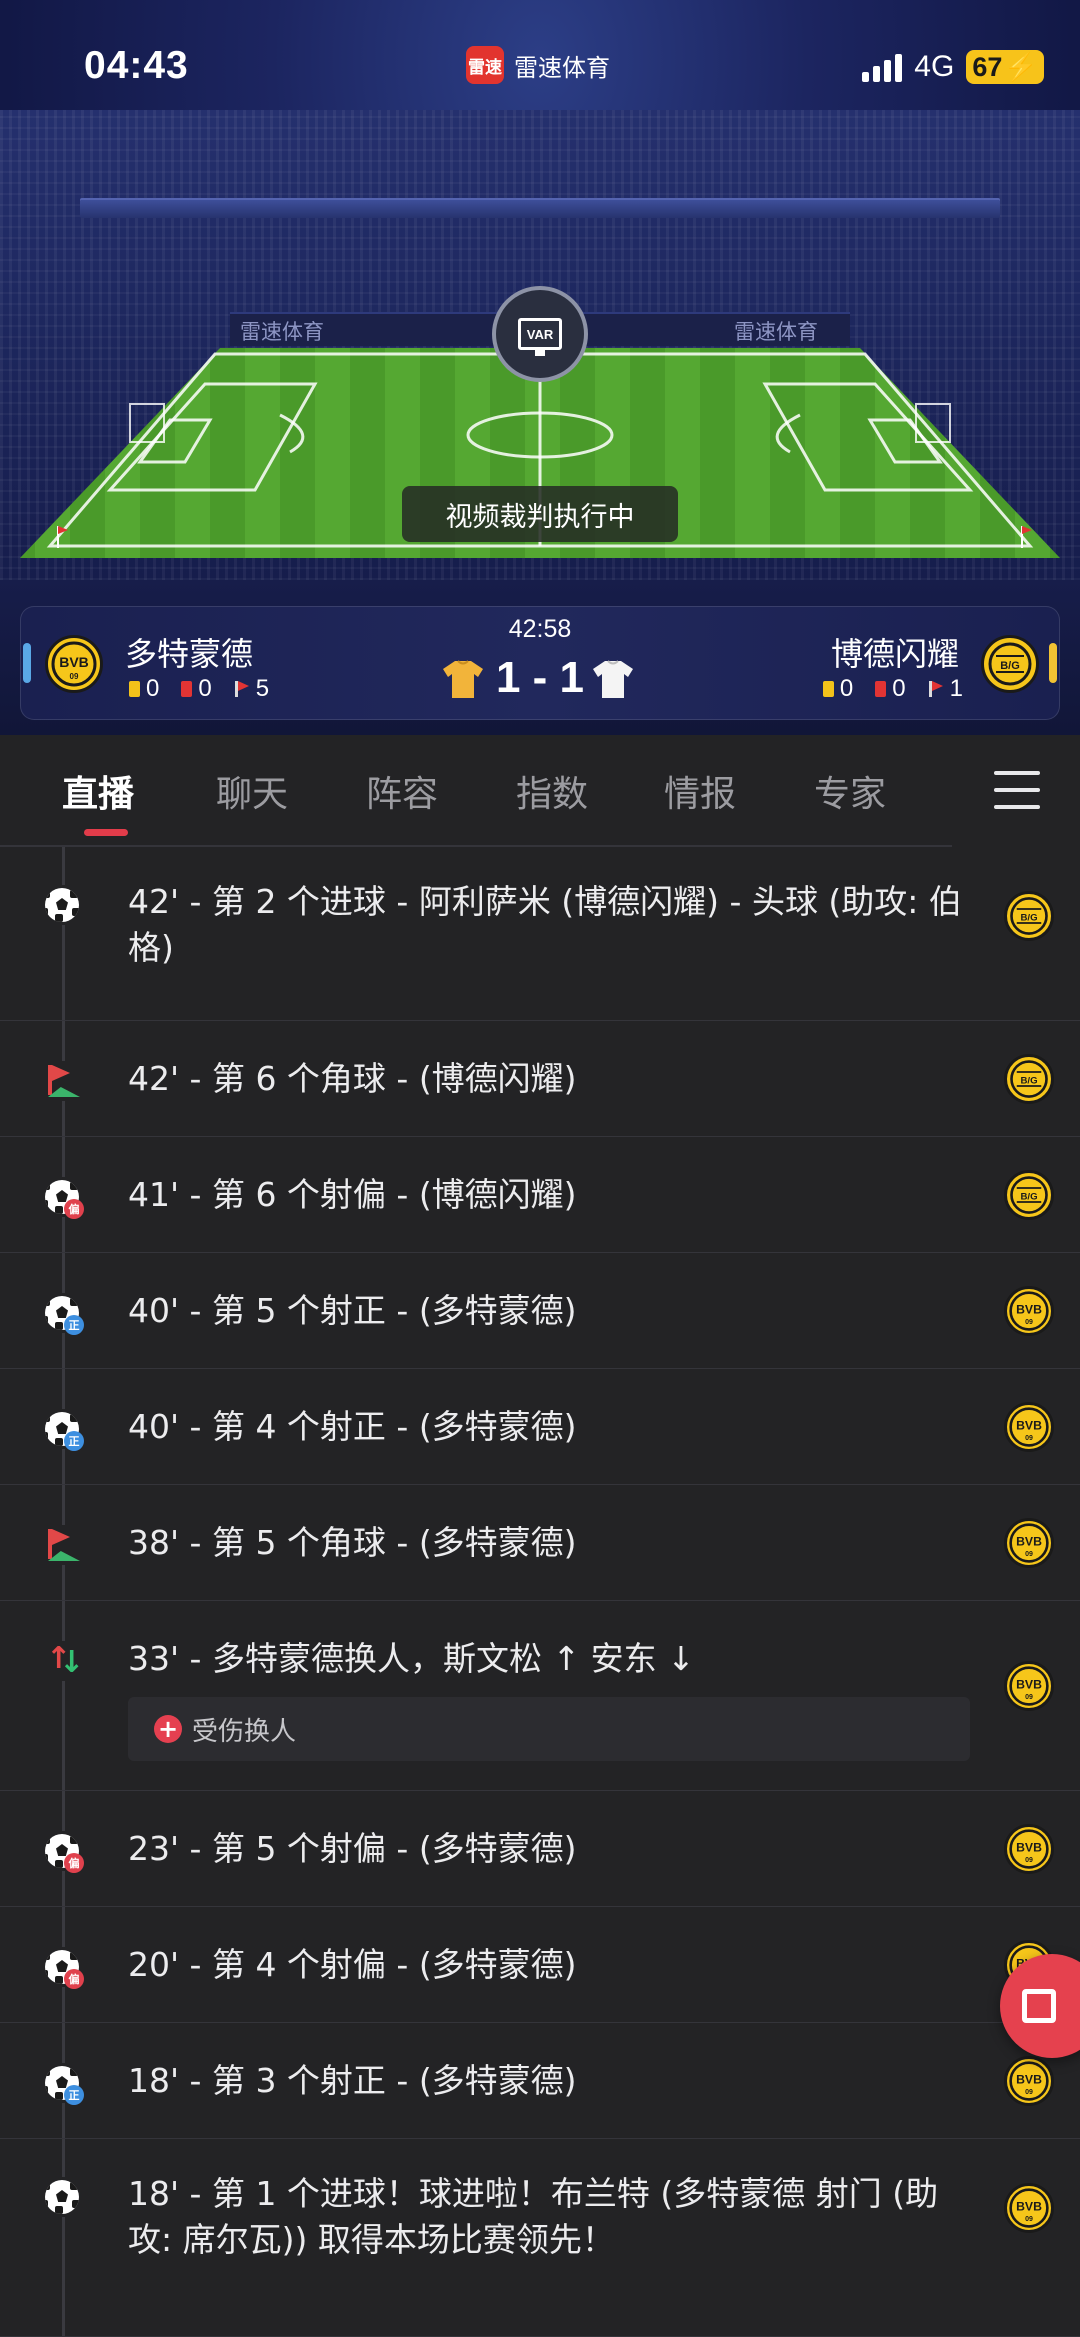 This screenshot has height=2337, width=1080. What do you see at coordinates (168, 1729) in the screenshot?
I see `injury-icon: +` at bounding box center [168, 1729].